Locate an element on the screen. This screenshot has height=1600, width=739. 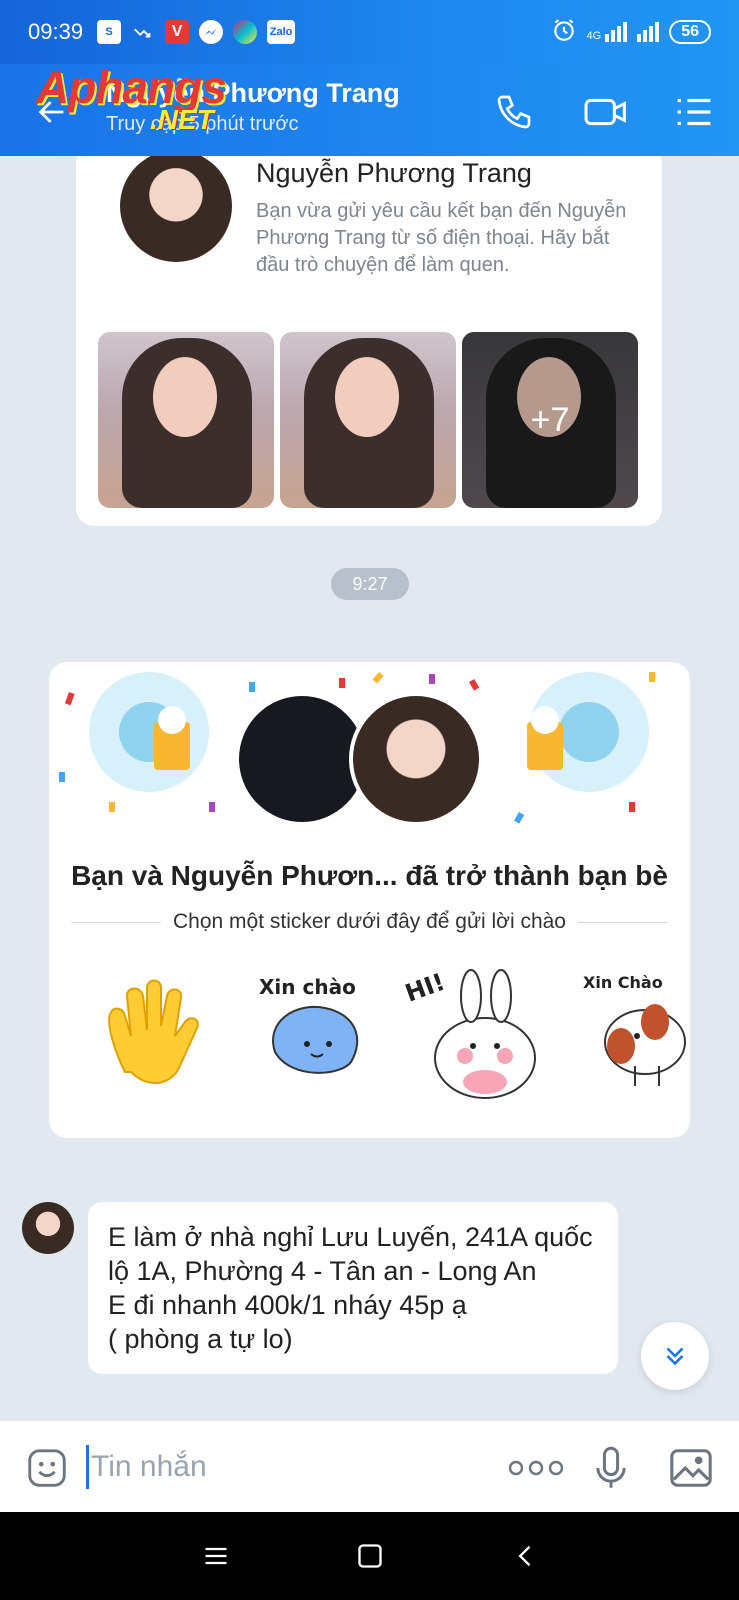
more-horizontal-icon is located at coordinates (536, 1468).